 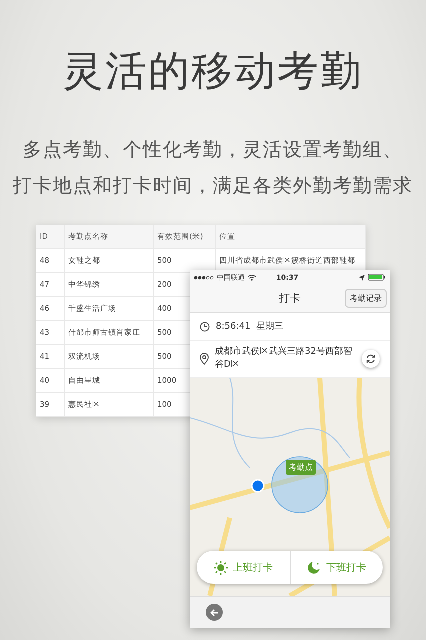 What do you see at coordinates (204, 278) in the screenshot?
I see `signal-icon` at bounding box center [204, 278].